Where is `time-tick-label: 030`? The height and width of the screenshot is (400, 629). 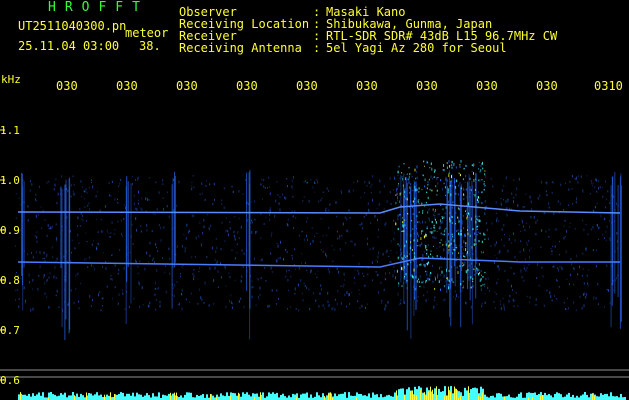 time-tick-label: 030 is located at coordinates (487, 86).